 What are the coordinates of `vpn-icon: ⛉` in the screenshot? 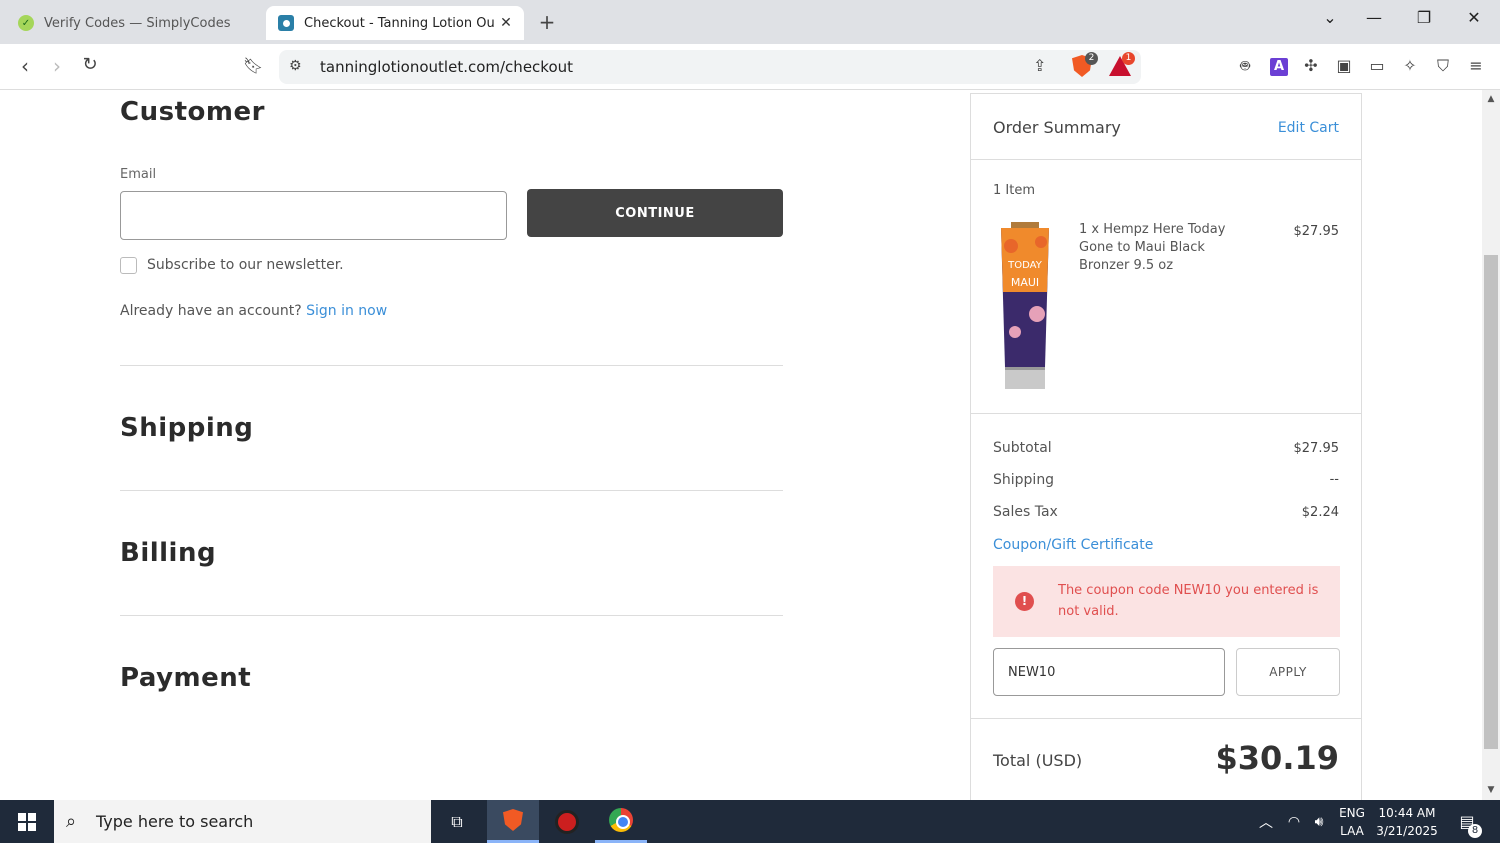 It's located at (1443, 66).